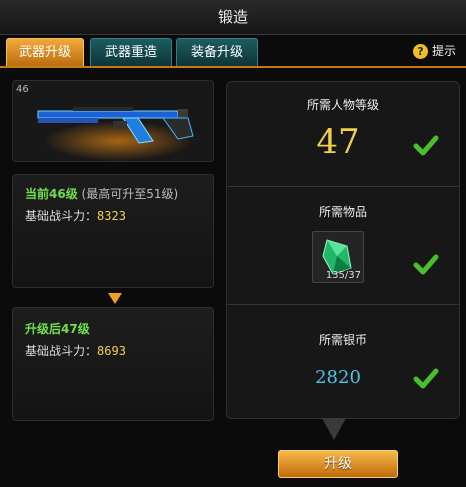  What do you see at coordinates (111, 216) in the screenshot?
I see `current-power-value: 8323` at bounding box center [111, 216].